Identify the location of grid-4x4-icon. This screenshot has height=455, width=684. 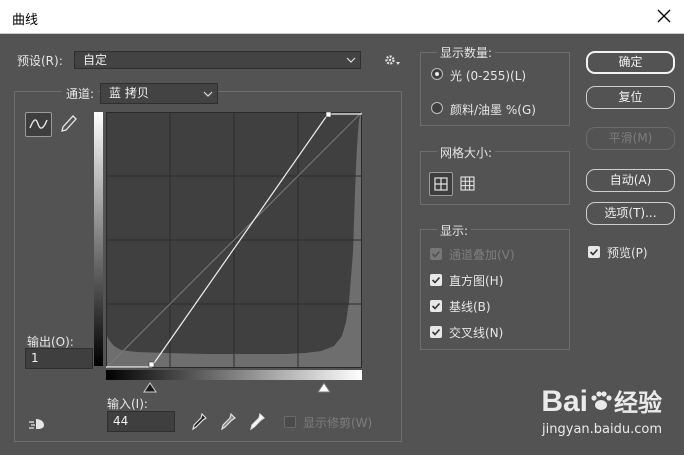
(441, 184).